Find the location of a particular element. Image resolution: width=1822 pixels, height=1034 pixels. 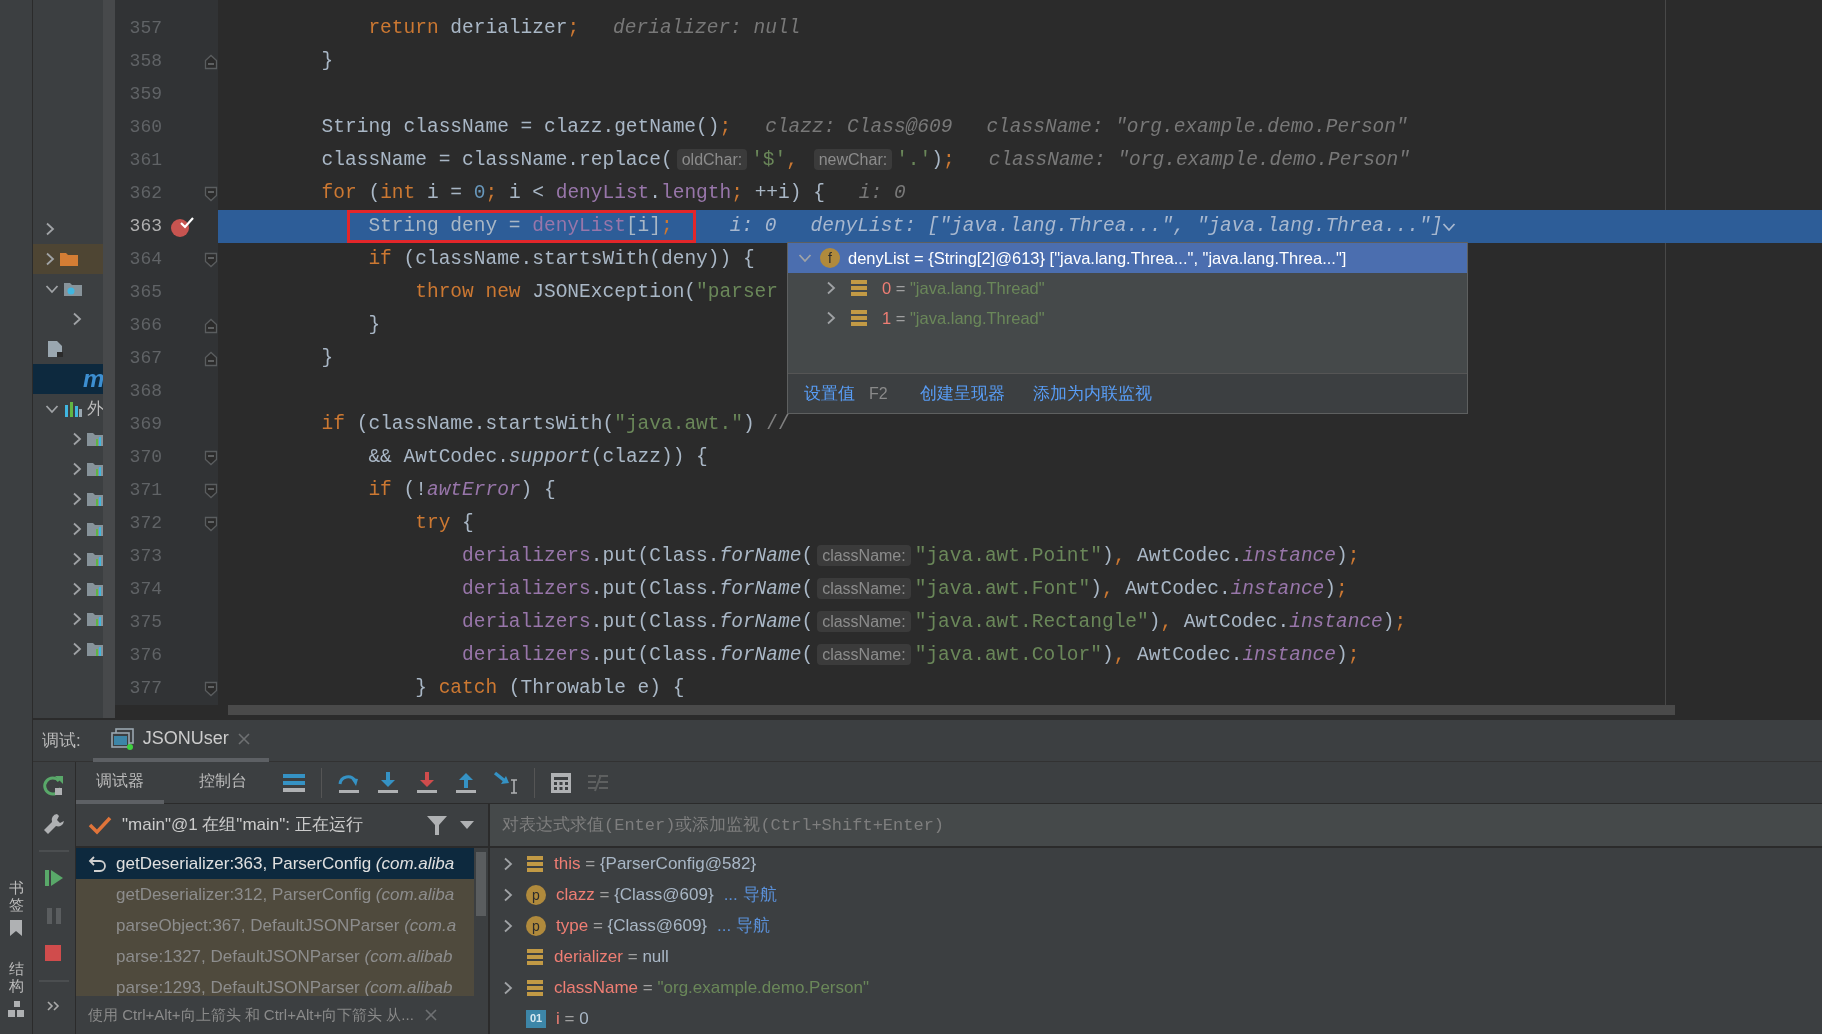

tool-window-label: 书签 is located at coordinates (16, 896).